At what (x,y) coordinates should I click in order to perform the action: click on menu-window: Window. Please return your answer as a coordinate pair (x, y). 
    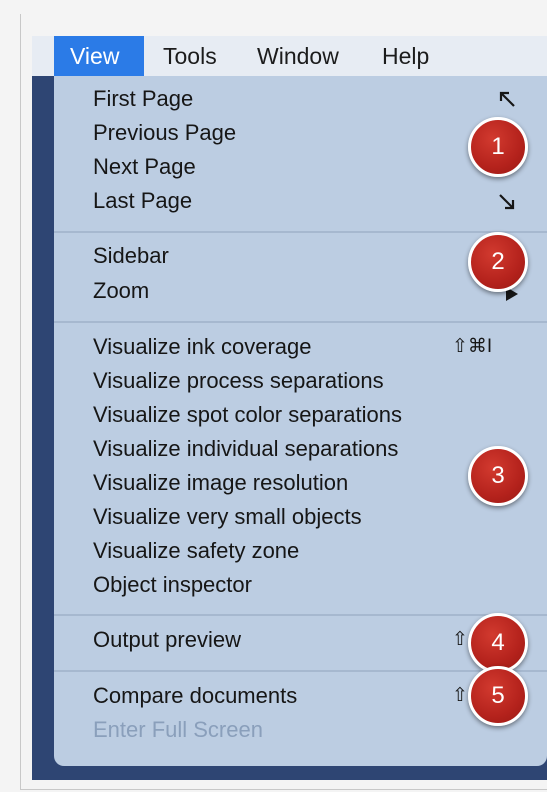
    Looking at the image, I should click on (298, 56).